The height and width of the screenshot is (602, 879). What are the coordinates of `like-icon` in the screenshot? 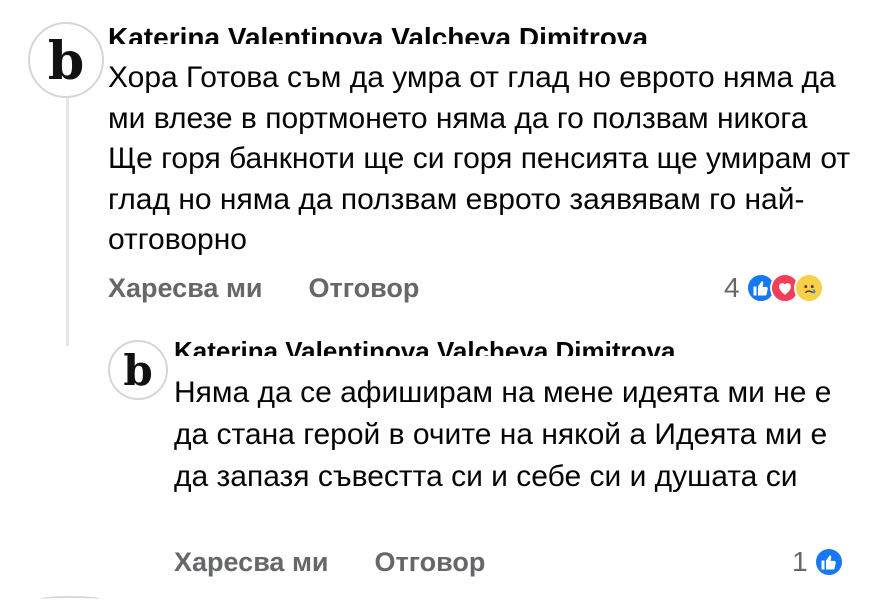 It's located at (828, 562).